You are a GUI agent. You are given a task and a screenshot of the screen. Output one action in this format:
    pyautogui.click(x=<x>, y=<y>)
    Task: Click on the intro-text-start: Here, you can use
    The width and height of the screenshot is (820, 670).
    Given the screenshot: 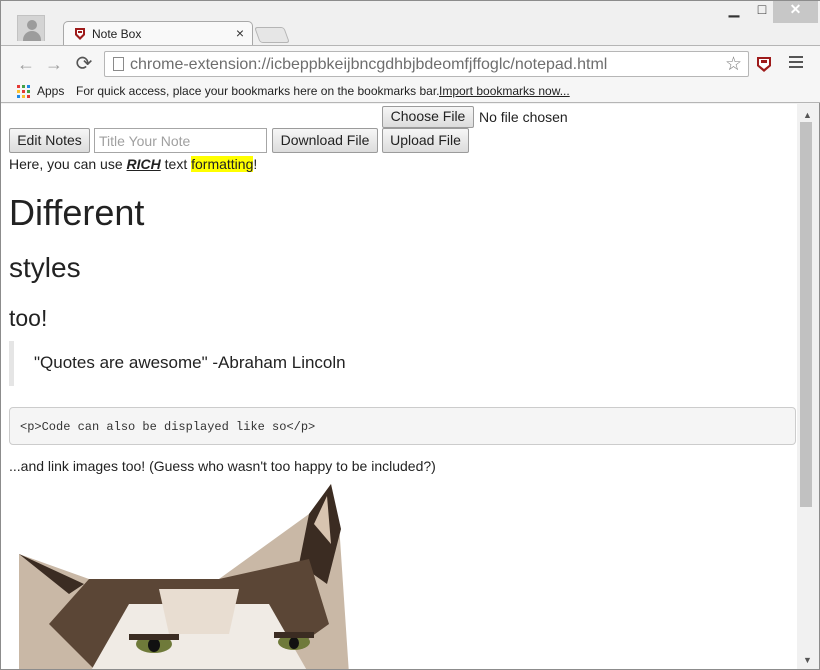 What is the action you would take?
    pyautogui.click(x=68, y=164)
    